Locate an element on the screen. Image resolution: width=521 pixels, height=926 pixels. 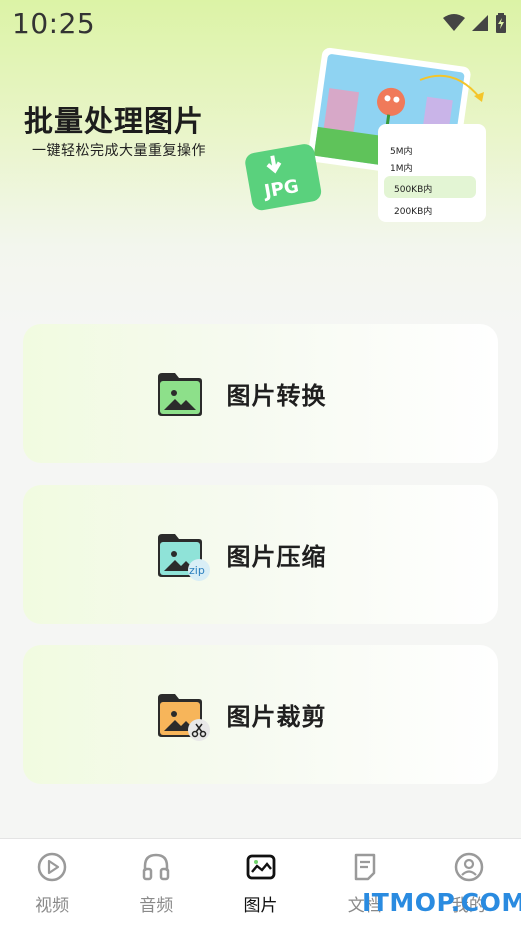
hero-subtitle: 一键轻松完成大量重复操作 is located at coordinates (119, 151).